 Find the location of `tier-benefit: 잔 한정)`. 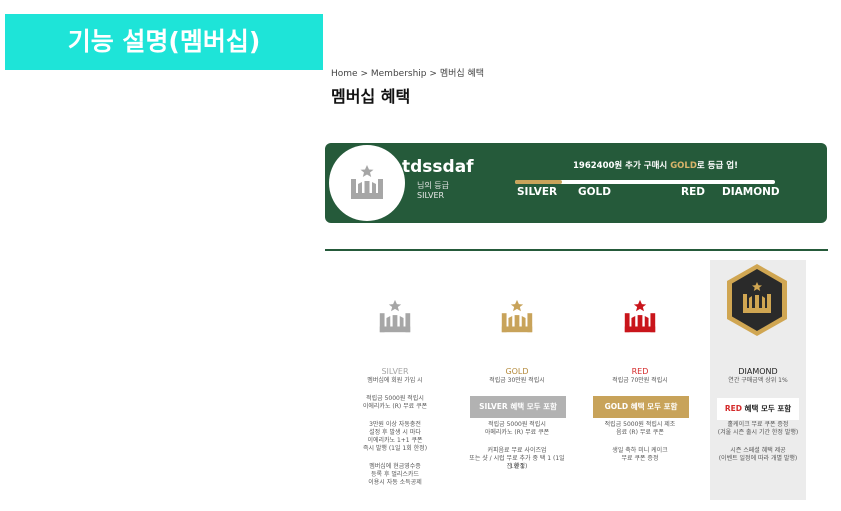

tier-benefit: 잔 한정) is located at coordinates (517, 466).